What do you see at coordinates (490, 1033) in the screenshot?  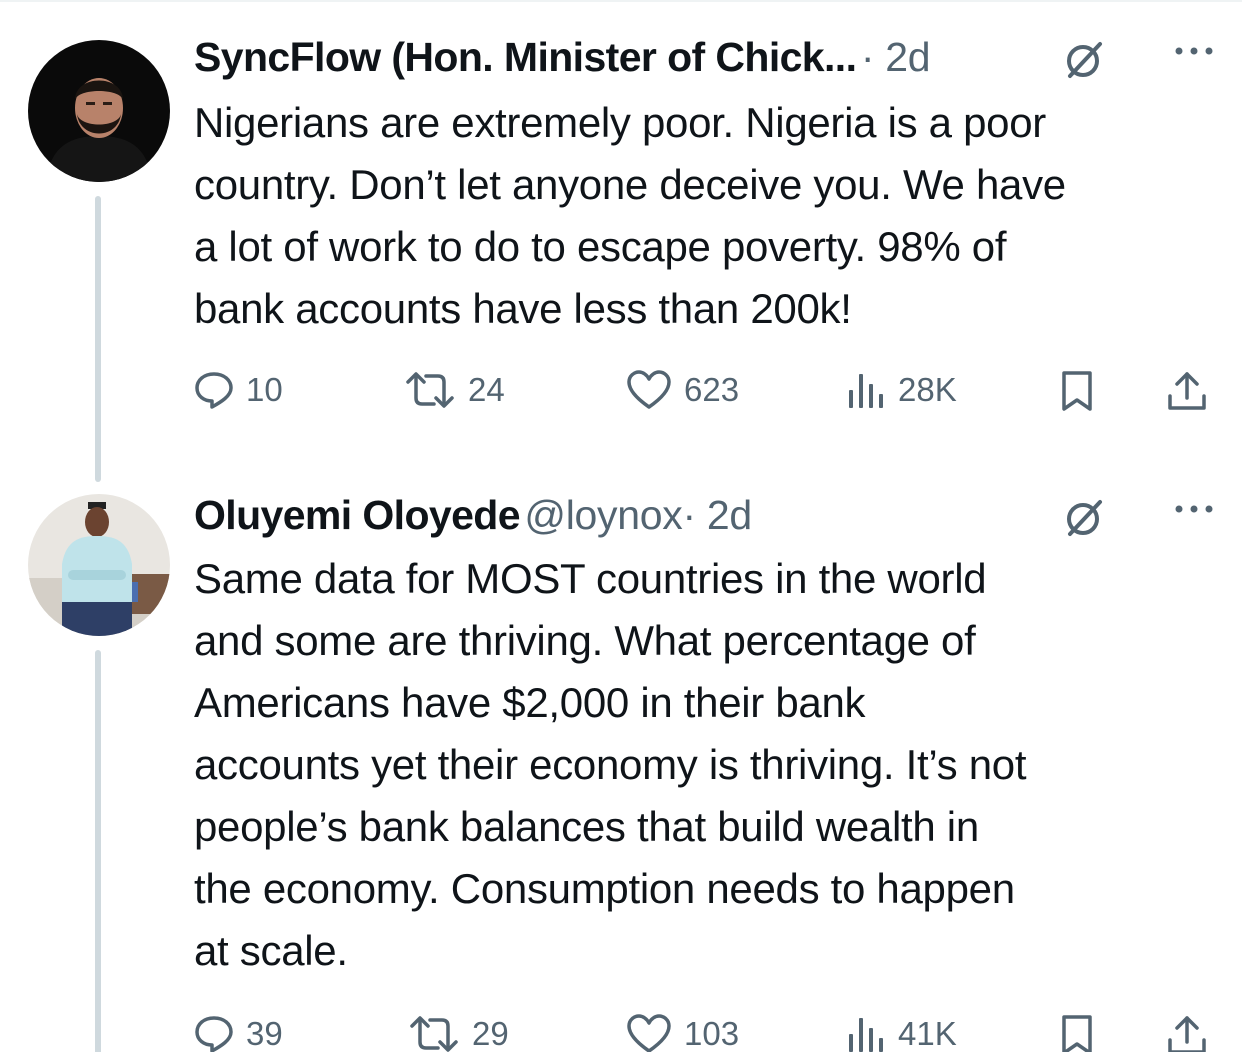 I see `retweet-count: 29` at bounding box center [490, 1033].